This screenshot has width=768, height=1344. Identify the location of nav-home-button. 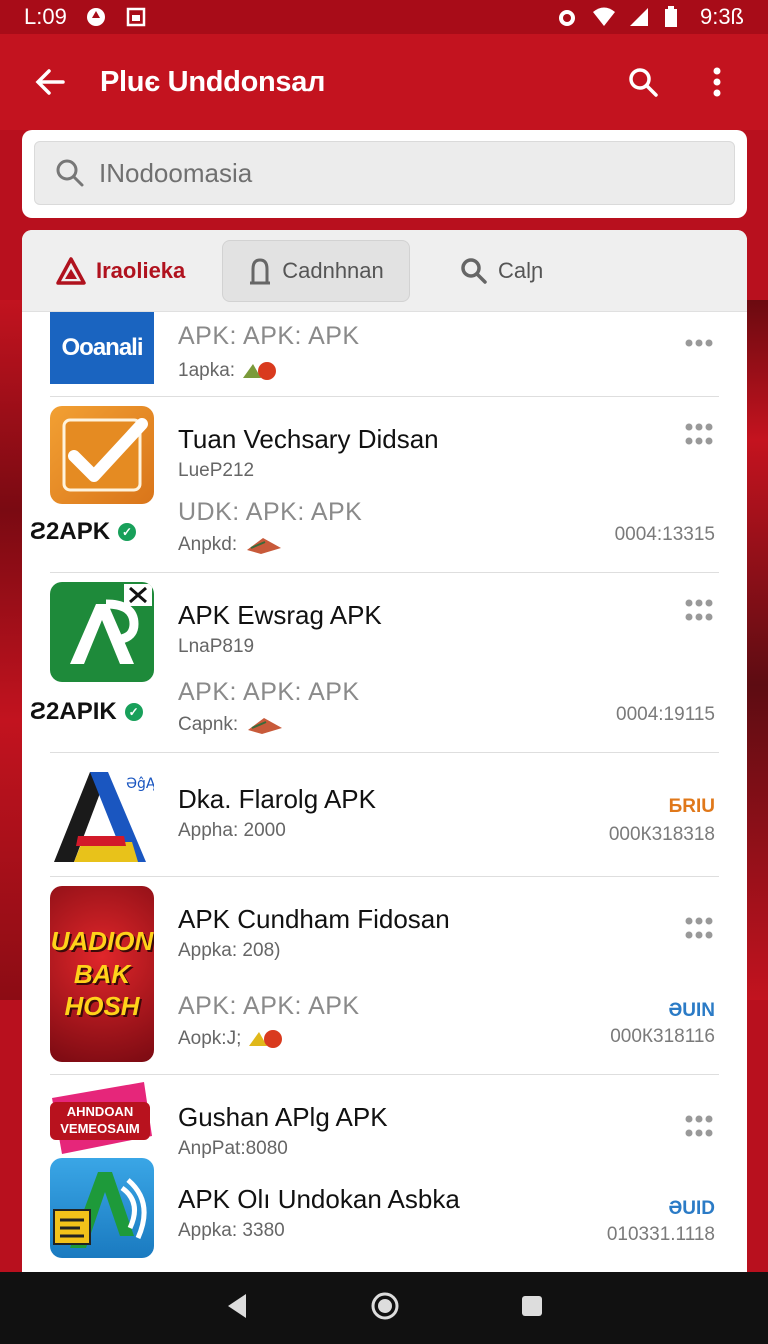
(385, 1308).